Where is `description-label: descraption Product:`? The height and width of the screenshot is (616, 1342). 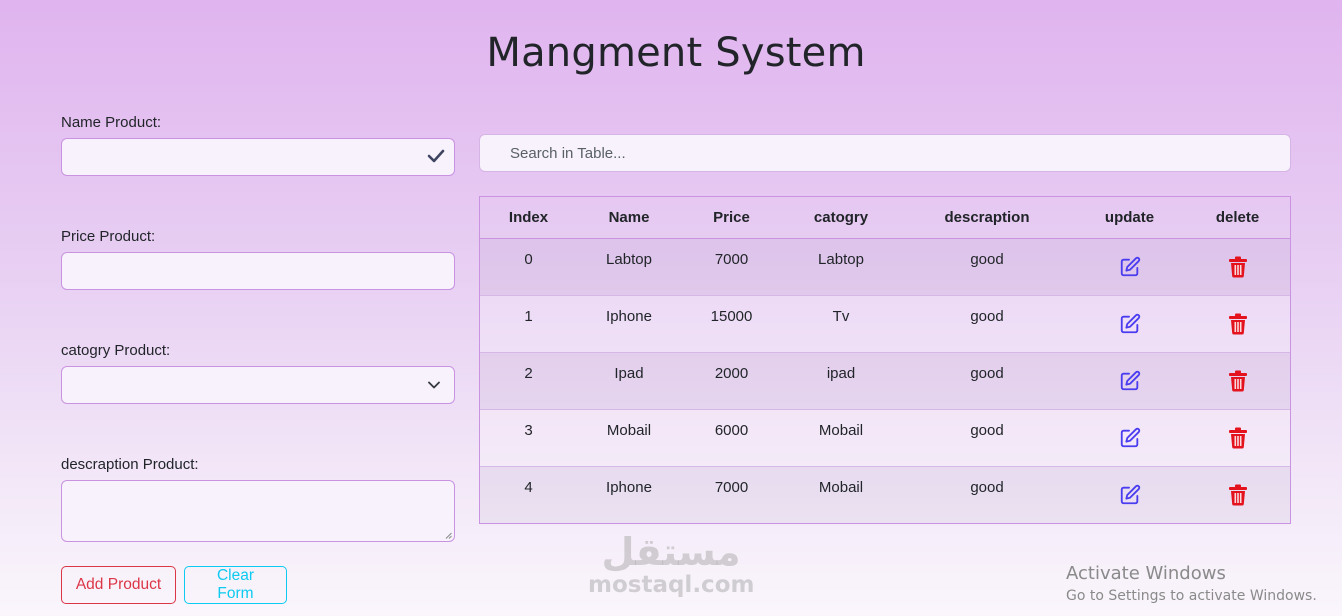
description-label: descraption Product: is located at coordinates (130, 464).